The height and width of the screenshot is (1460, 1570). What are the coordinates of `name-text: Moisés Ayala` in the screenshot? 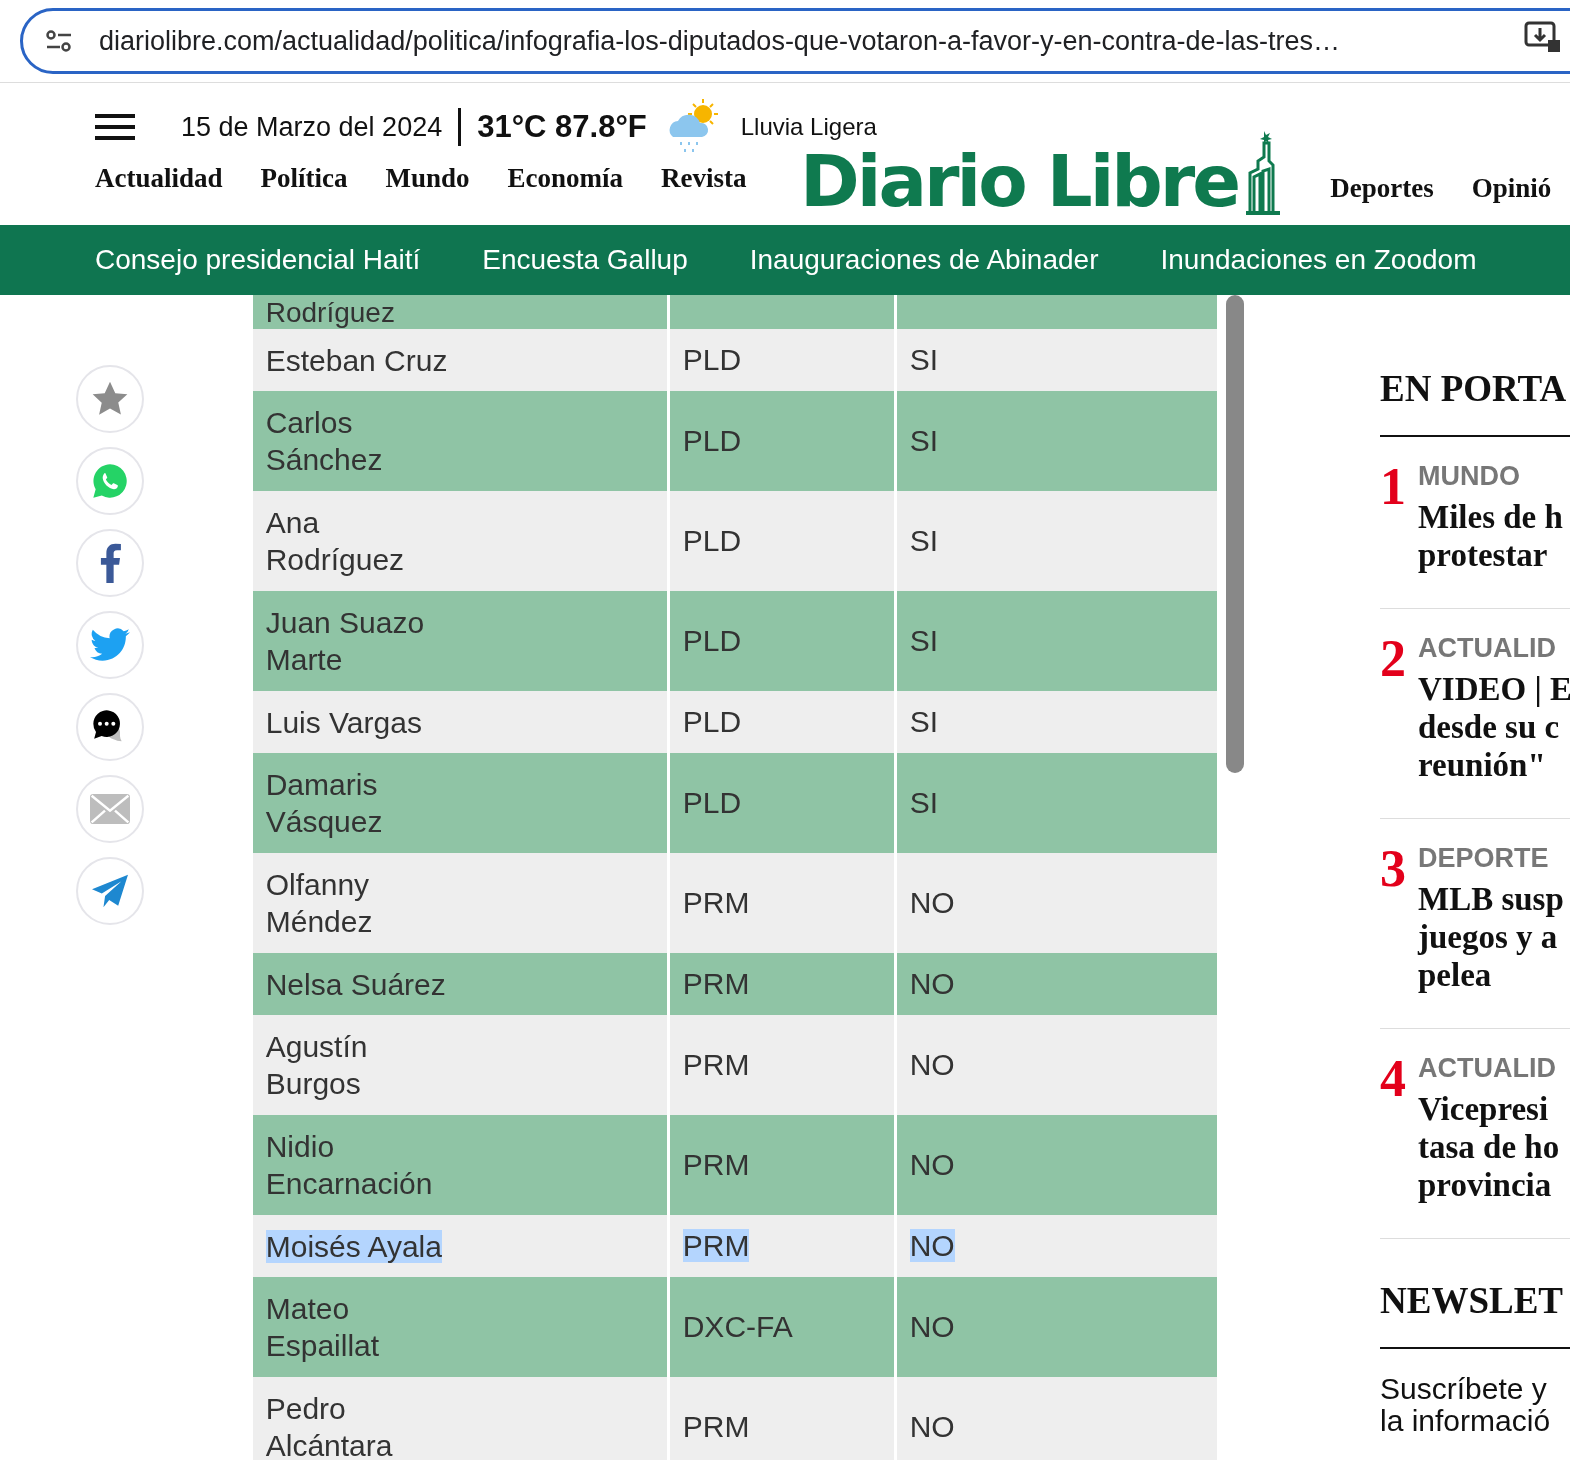 It's located at (353, 1246).